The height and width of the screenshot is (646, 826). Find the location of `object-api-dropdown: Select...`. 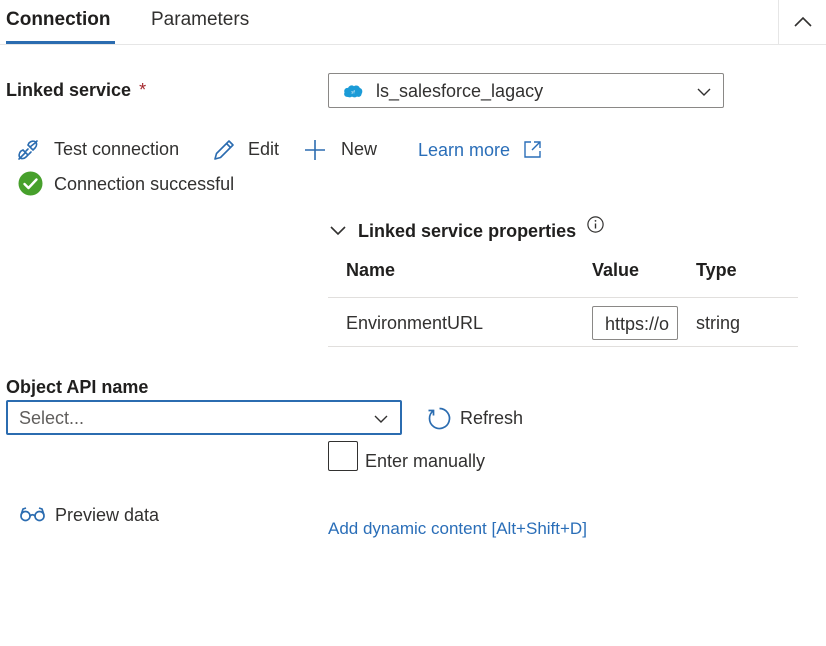

object-api-dropdown: Select... is located at coordinates (204, 417).